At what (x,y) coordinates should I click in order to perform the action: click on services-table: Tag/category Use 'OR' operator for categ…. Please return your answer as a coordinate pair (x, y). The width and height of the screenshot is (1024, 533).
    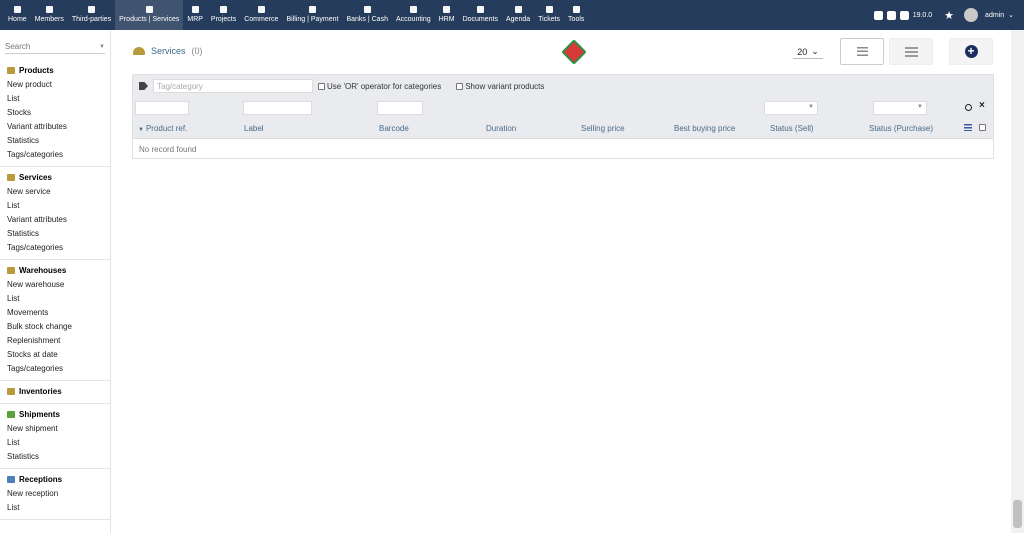
    Looking at the image, I should click on (563, 116).